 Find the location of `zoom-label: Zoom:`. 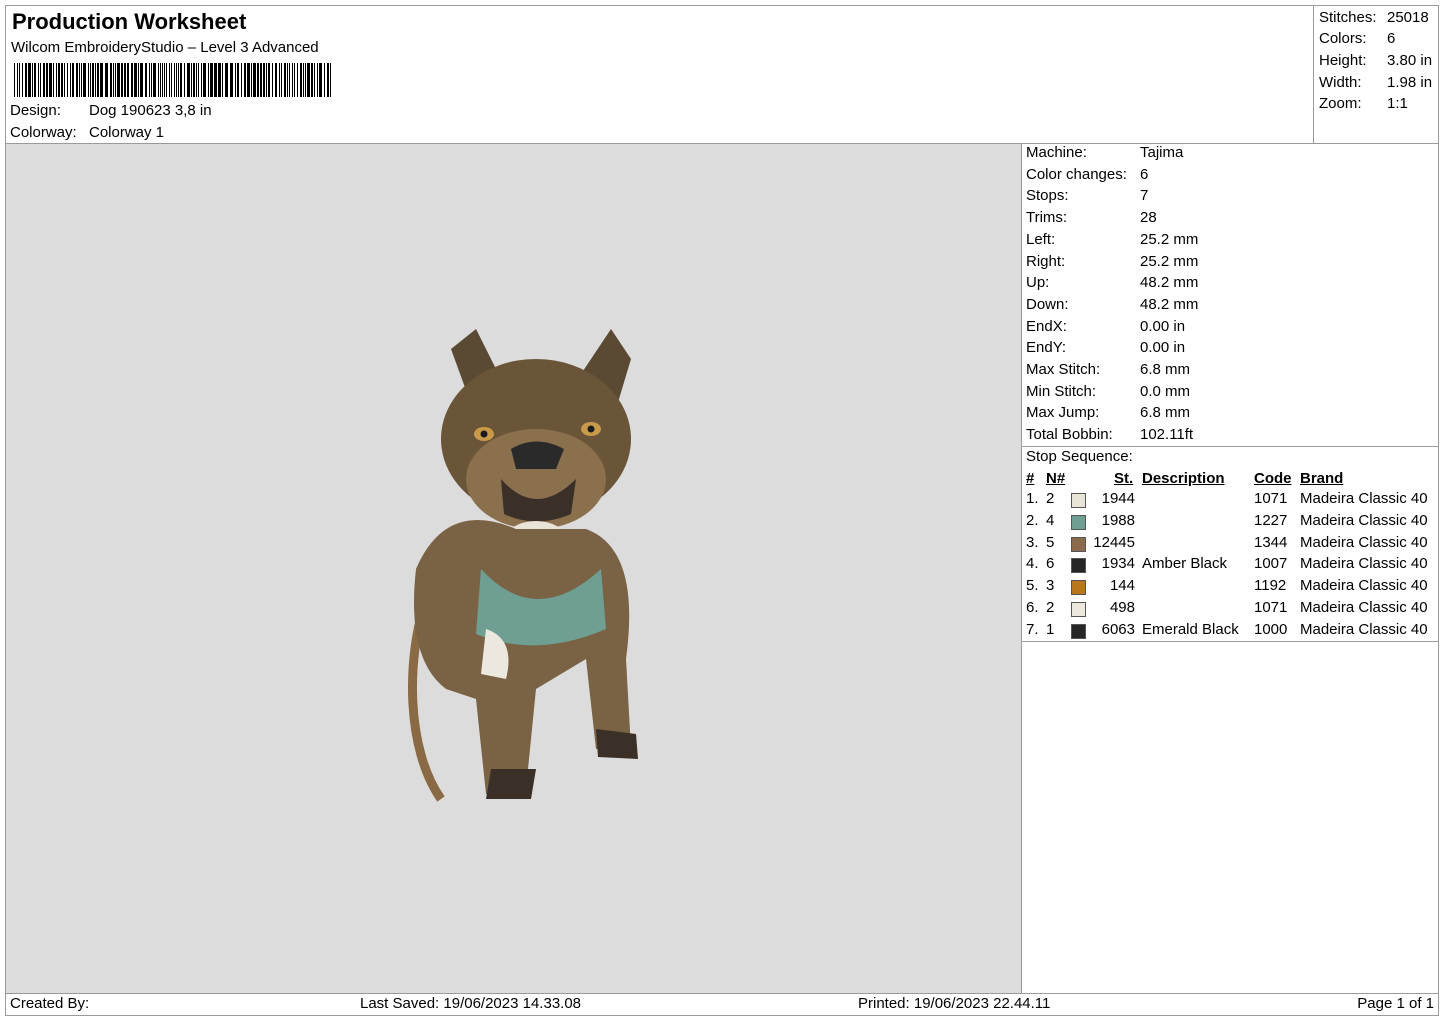

zoom-label: Zoom: is located at coordinates (1340, 103).